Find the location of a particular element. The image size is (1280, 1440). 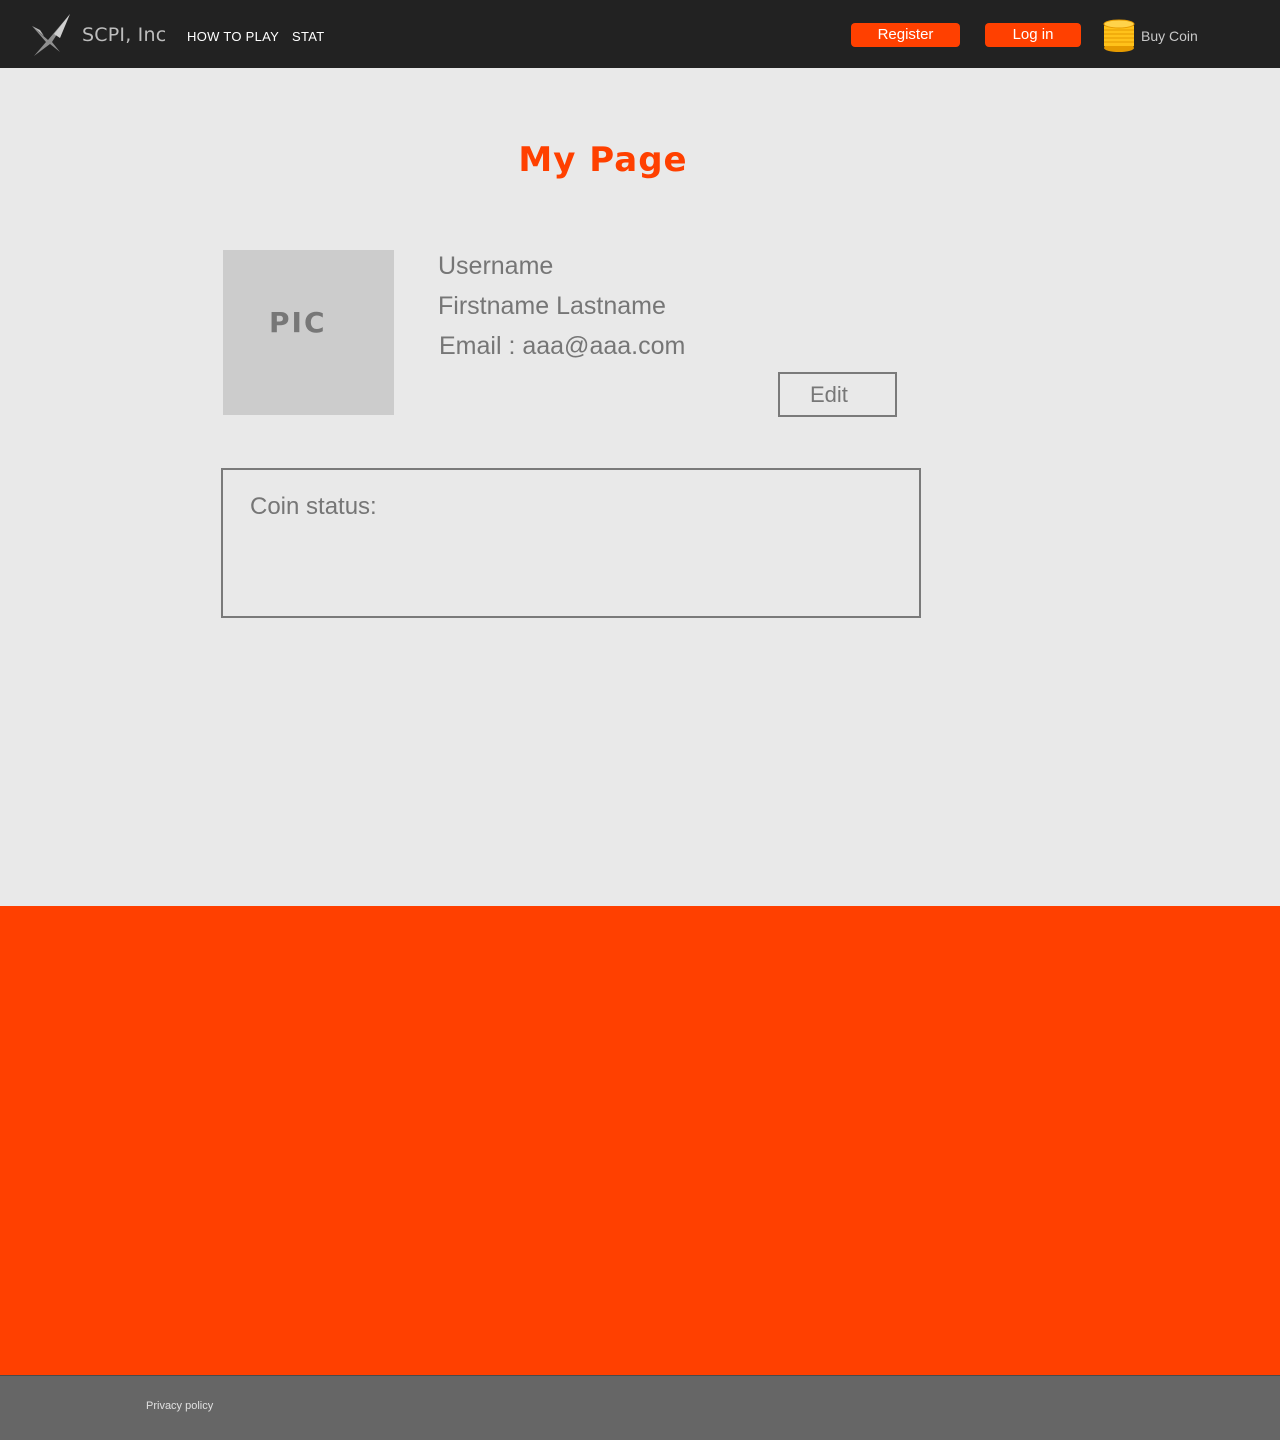

profile-picture-label: PIC is located at coordinates (298, 322).